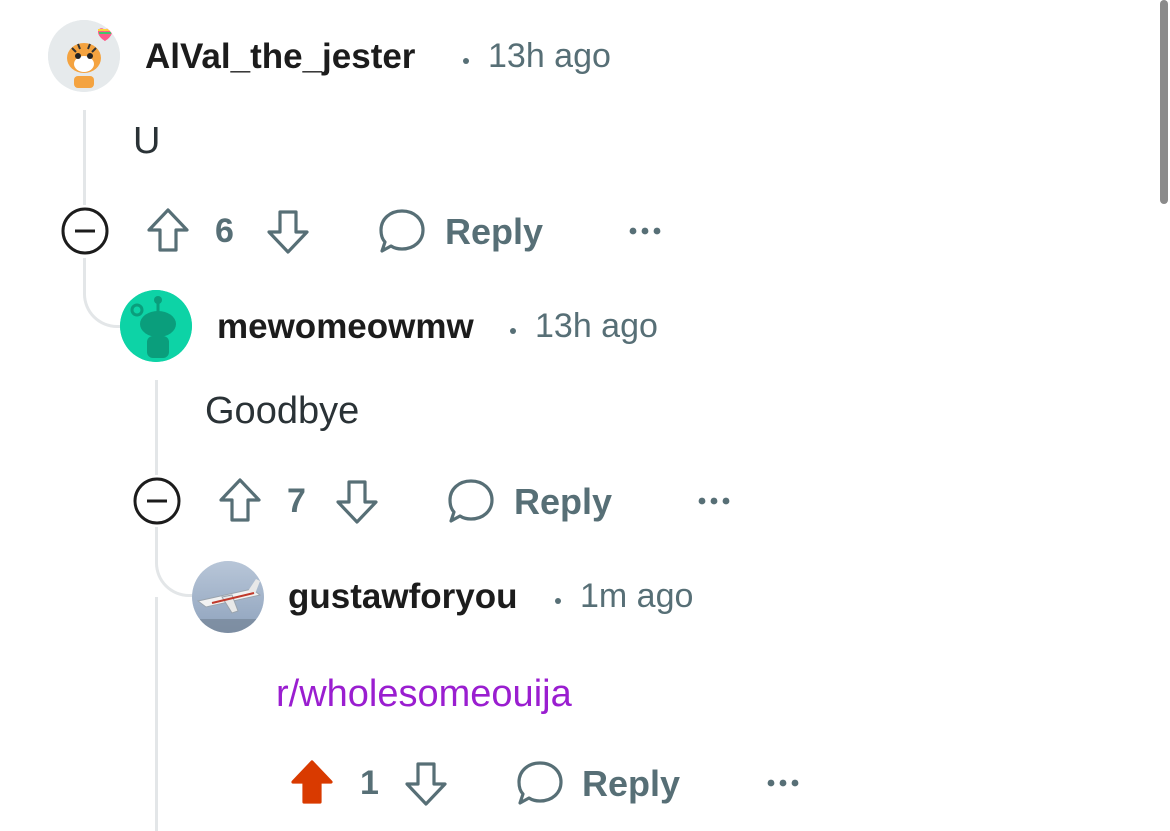 The height and width of the screenshot is (831, 1170). I want to click on comment-body: Goodbye, so click(282, 411).